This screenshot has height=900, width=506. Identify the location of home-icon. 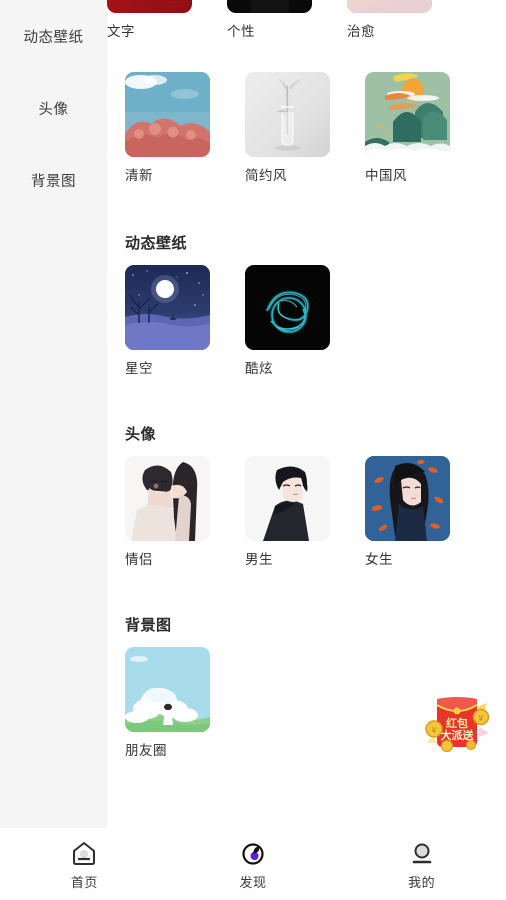
(84, 853).